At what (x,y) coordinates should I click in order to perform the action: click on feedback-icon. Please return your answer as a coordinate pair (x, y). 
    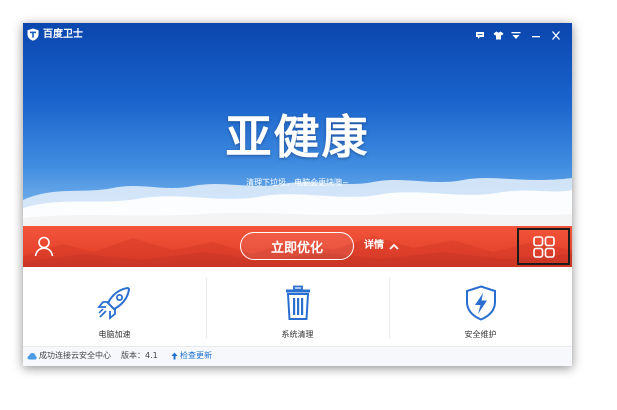
    Looking at the image, I should click on (480, 35).